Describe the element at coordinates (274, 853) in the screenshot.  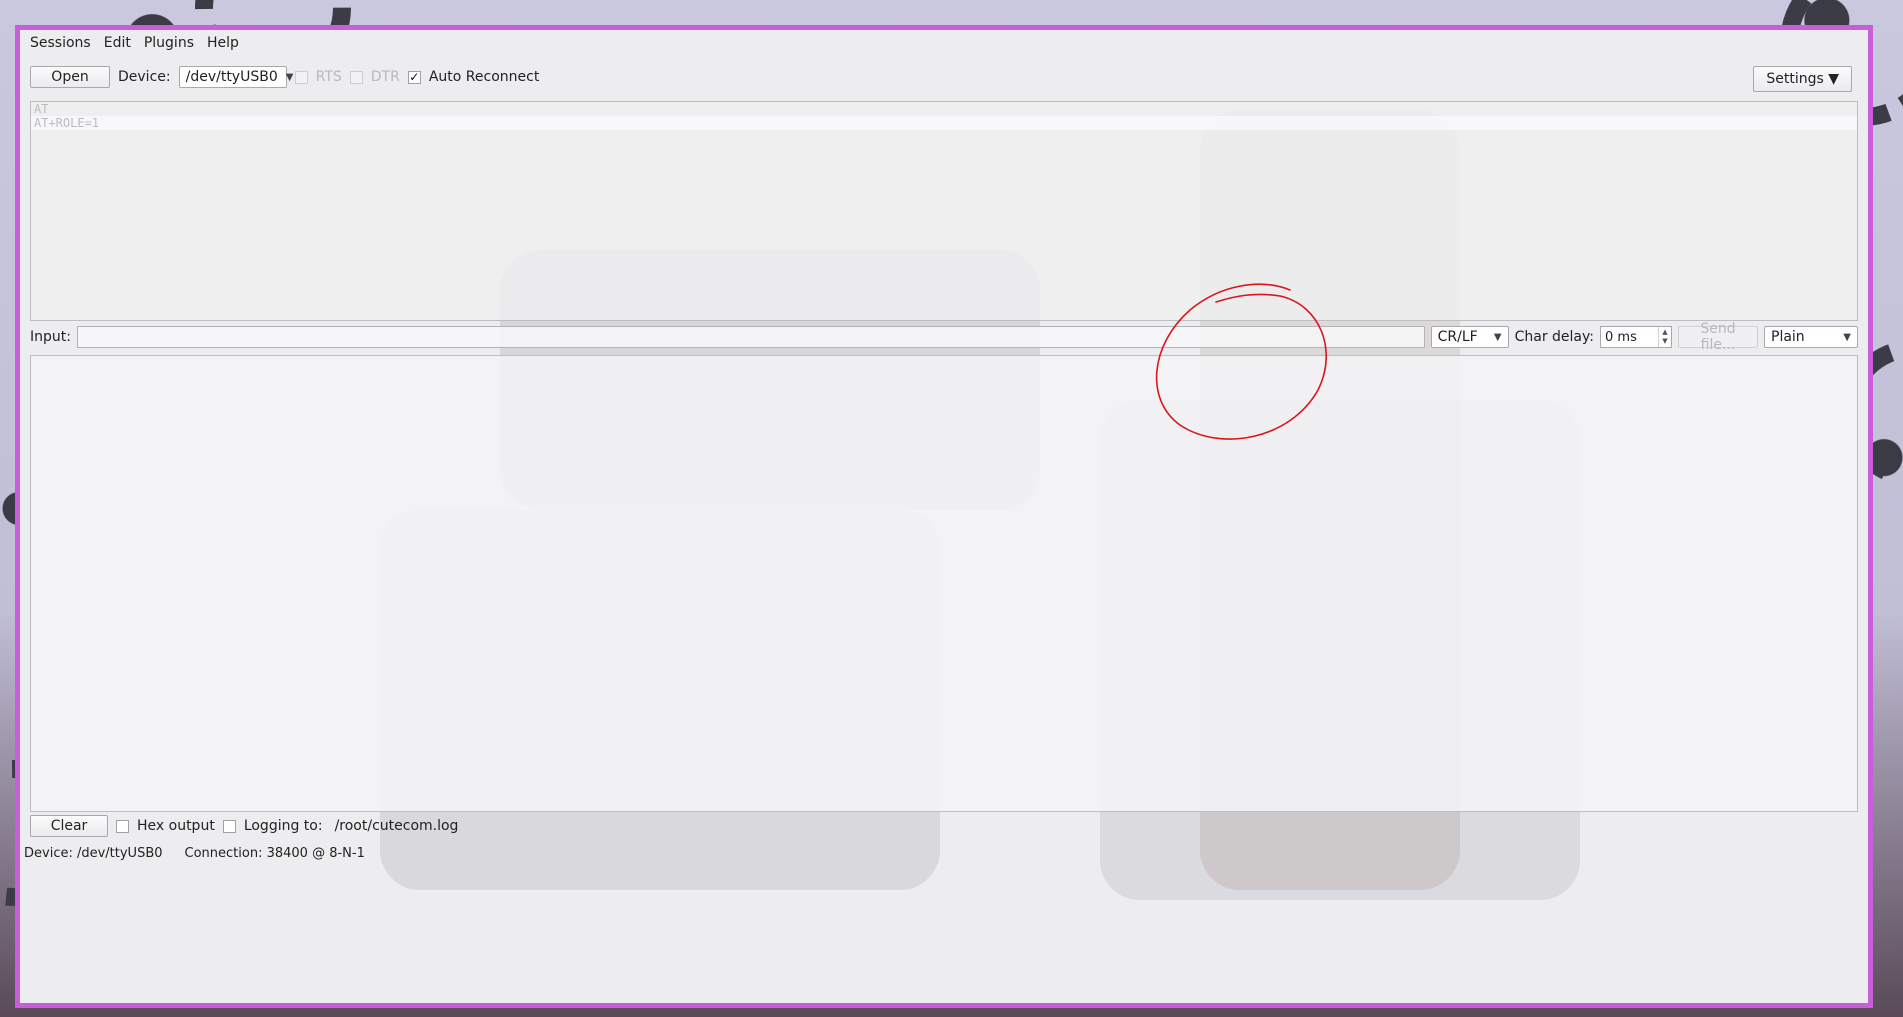
I see `status-connection: Connection: 38400 @ 8-N-1` at that location.